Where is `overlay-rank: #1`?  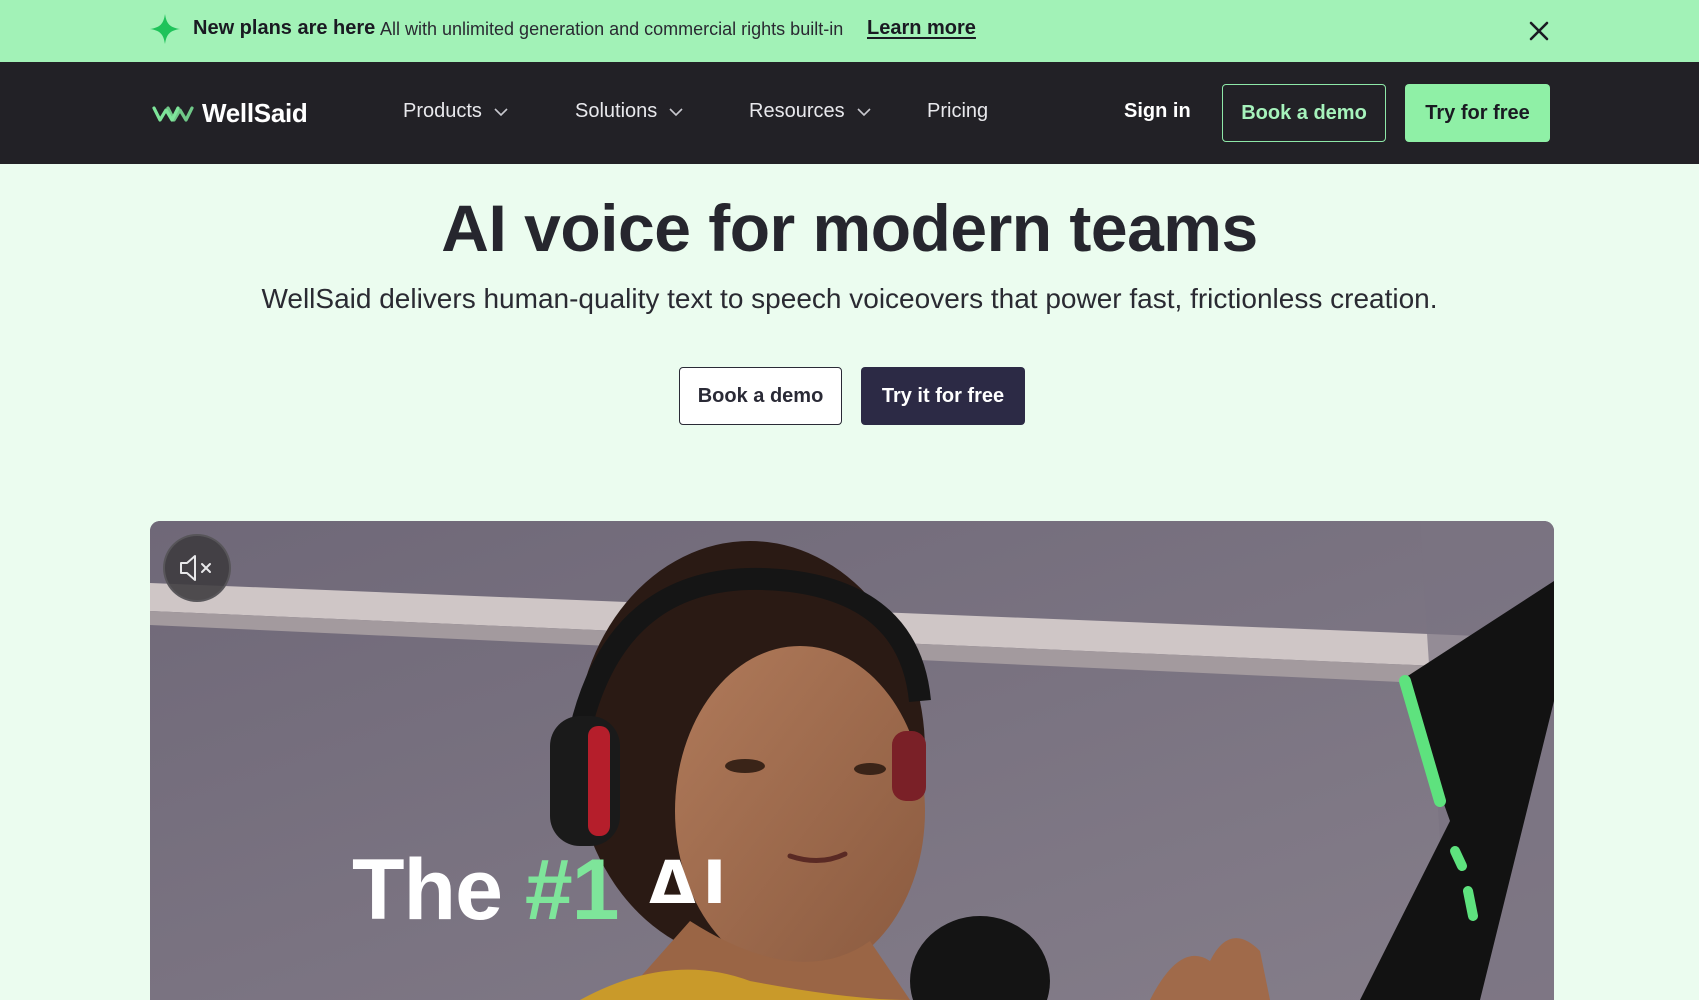 overlay-rank: #1 is located at coordinates (572, 890).